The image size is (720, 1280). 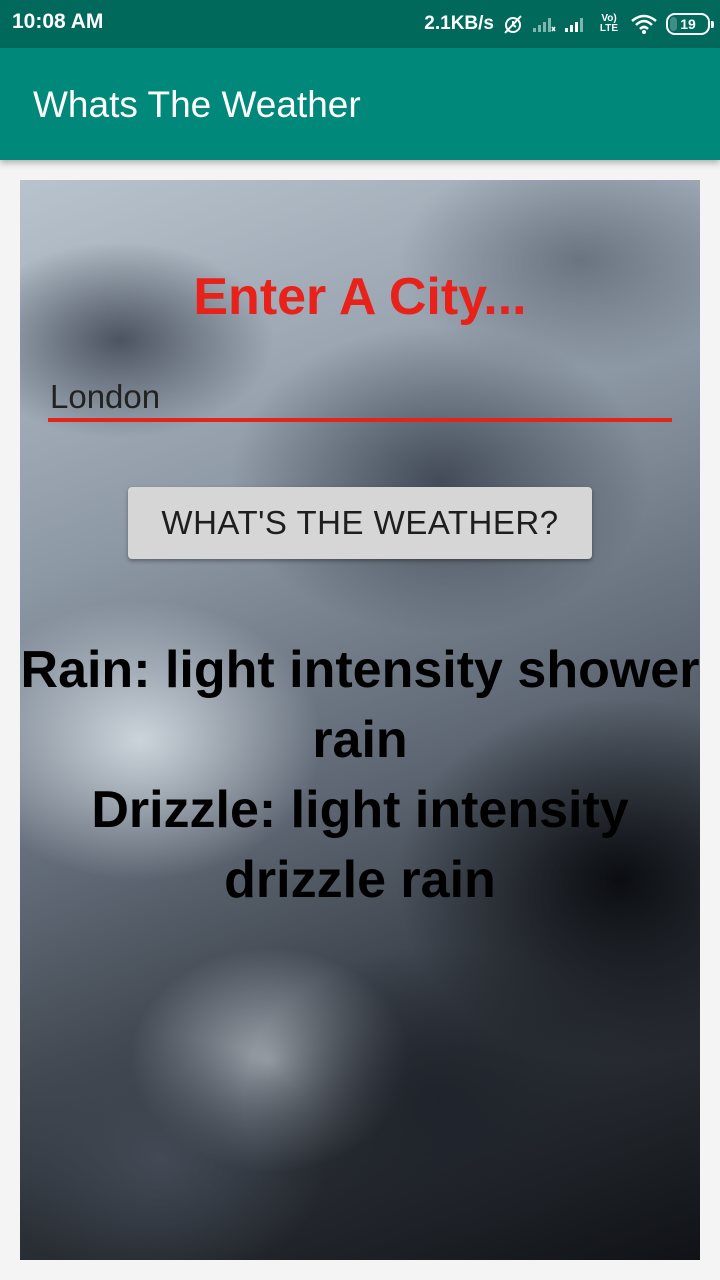 What do you see at coordinates (609, 23) in the screenshot?
I see `volte-icon: Vo) LTE` at bounding box center [609, 23].